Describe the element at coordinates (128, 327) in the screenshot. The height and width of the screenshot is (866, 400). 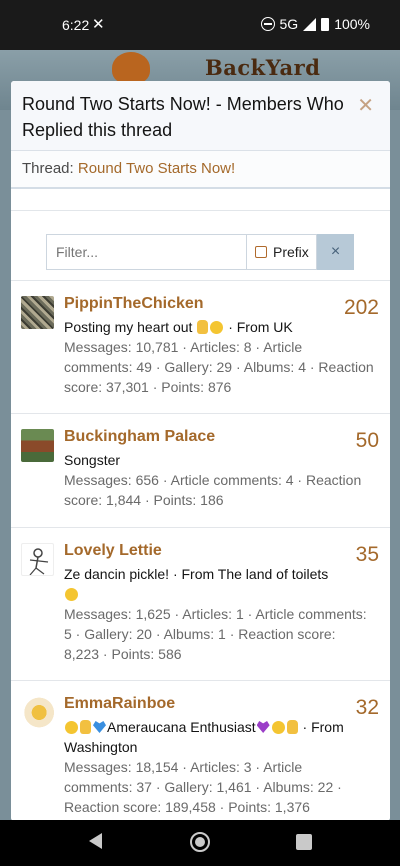
I see `member-title-text: Posting my heart out` at that location.